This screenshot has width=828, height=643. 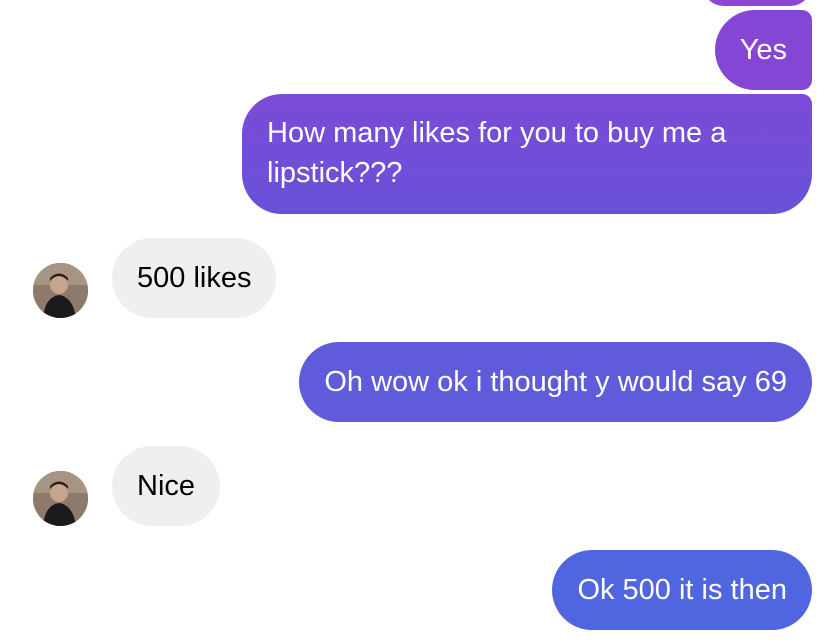 I want to click on message-text: 500 likes, so click(x=194, y=278).